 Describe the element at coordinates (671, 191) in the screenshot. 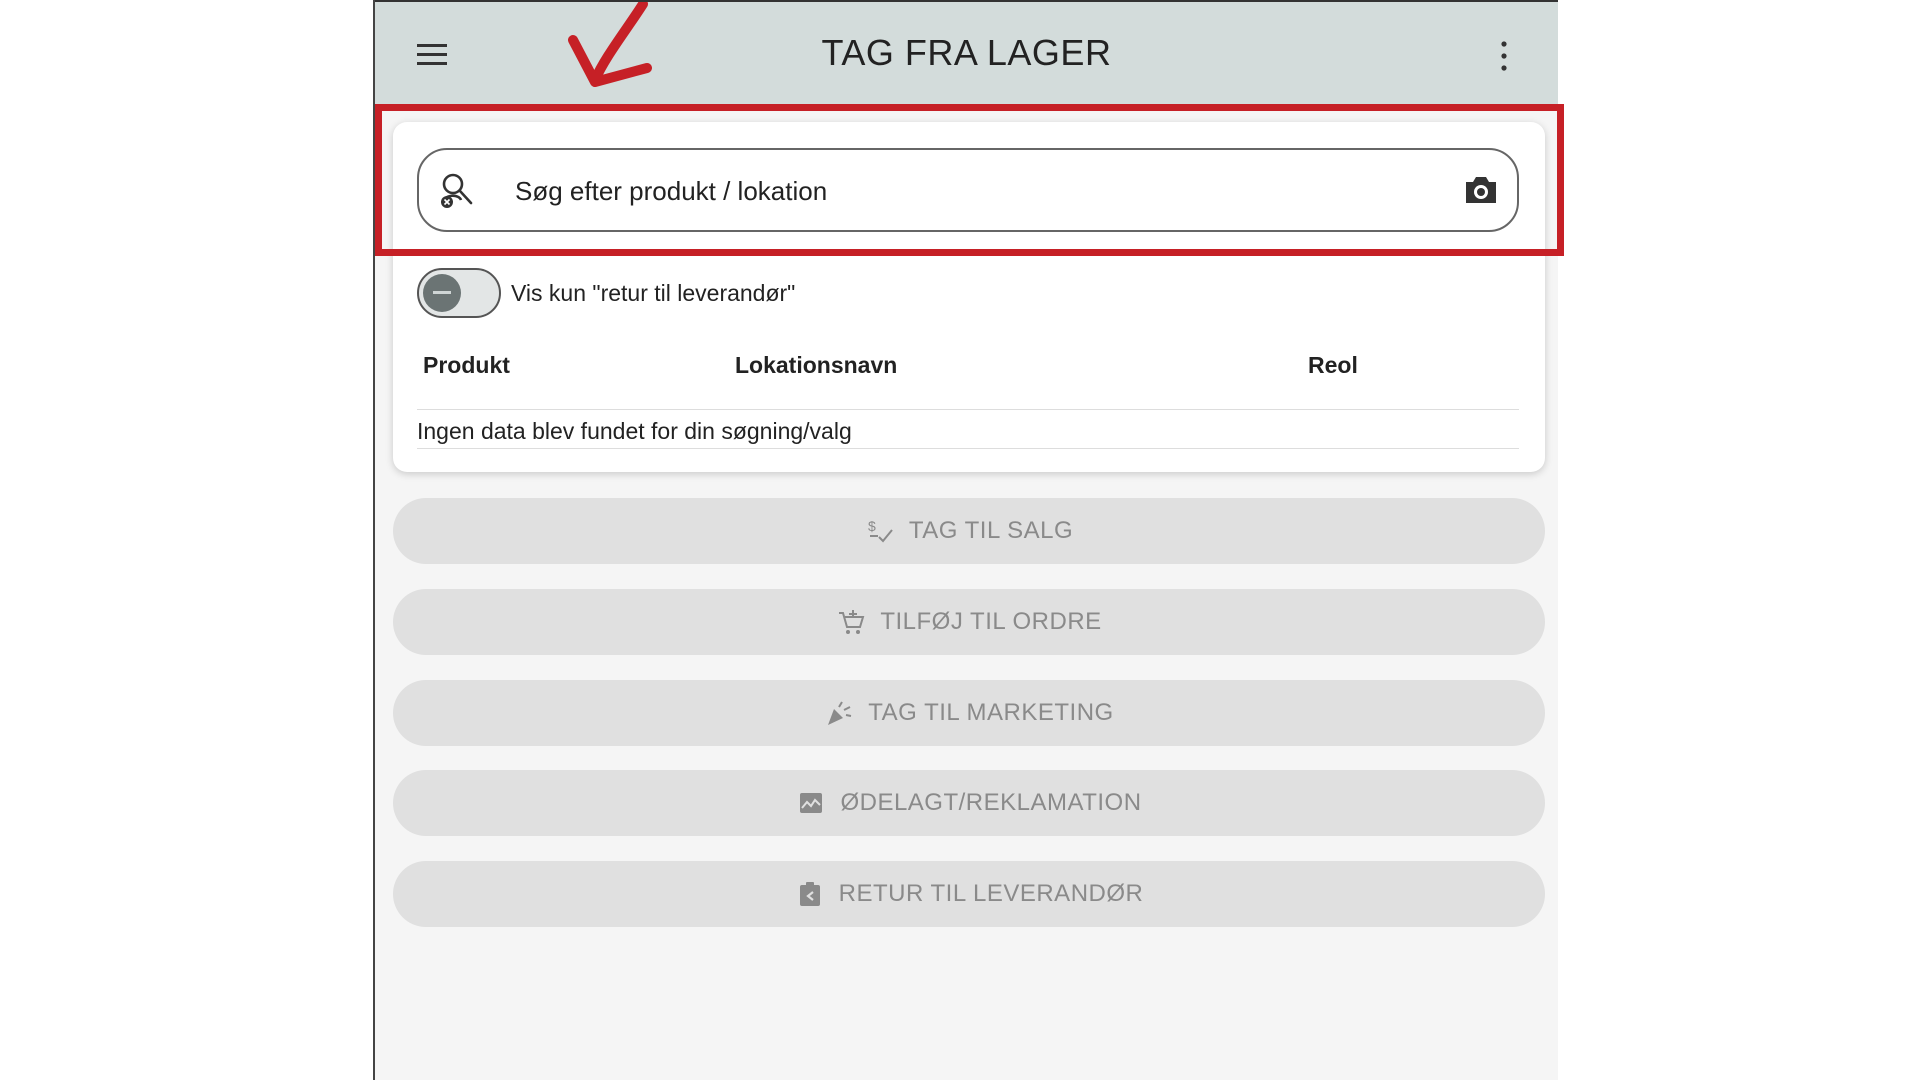

I see `search-placeholder: Søg efter produkt / lokation` at that location.